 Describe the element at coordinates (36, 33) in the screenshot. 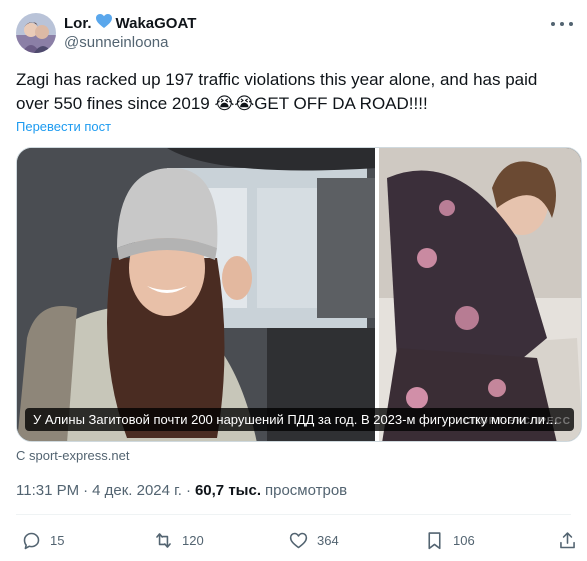

I see `avatar` at that location.